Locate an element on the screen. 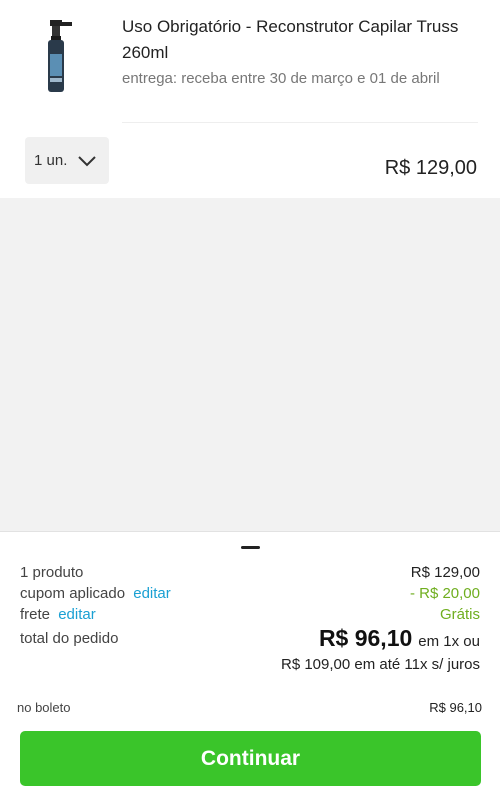 Image resolution: width=500 pixels, height=805 pixels. spray-bottle-icon is located at coordinates (60, 56).